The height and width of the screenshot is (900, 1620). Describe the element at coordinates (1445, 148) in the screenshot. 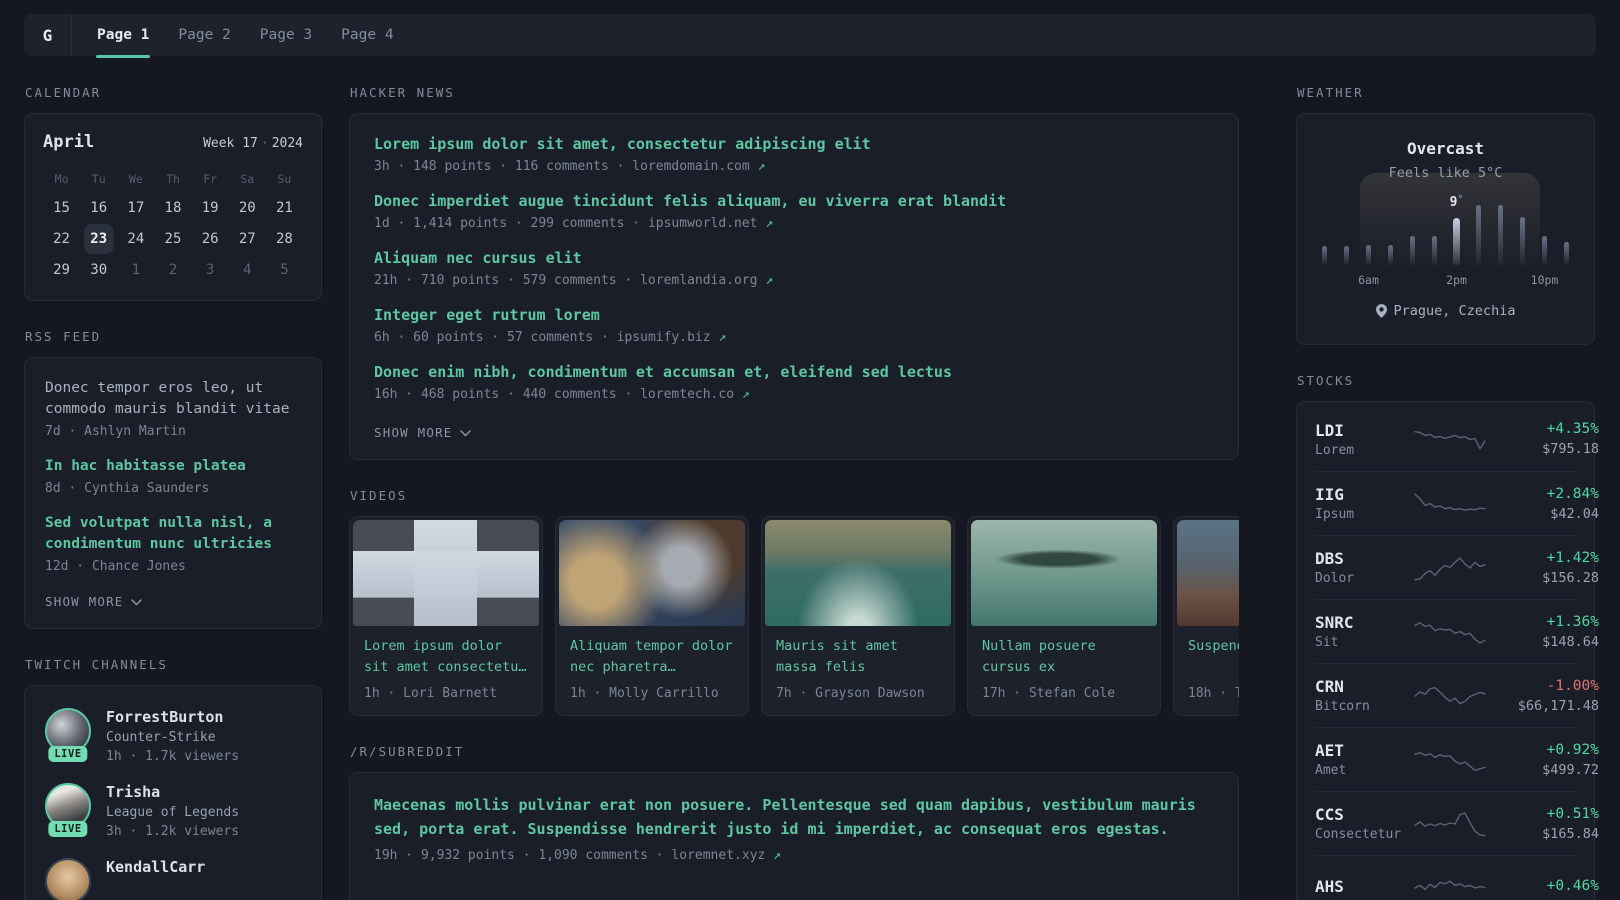

I see `weather-condition: Overcast` at that location.